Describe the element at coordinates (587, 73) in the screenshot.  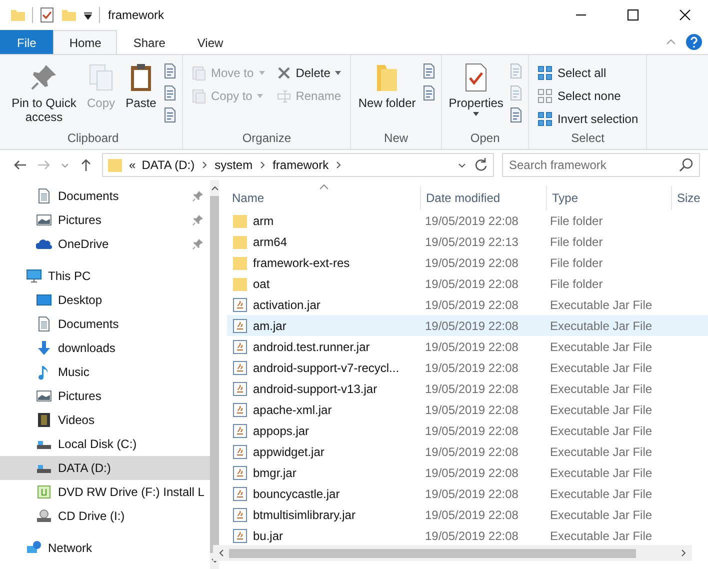
I see `ribbon-button: Select all` at that location.